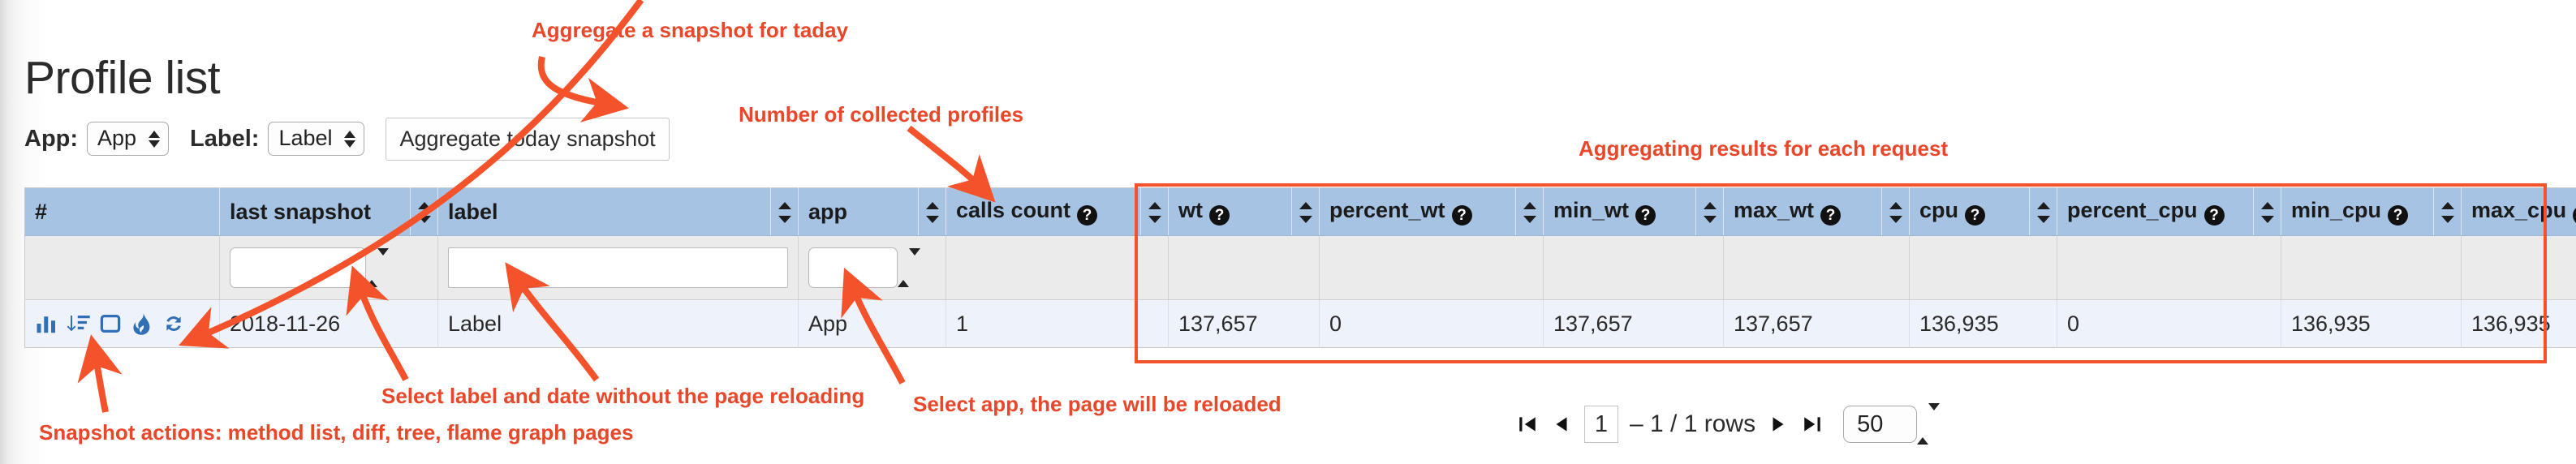  Describe the element at coordinates (872, 323) in the screenshot. I see `cell-app: App` at that location.